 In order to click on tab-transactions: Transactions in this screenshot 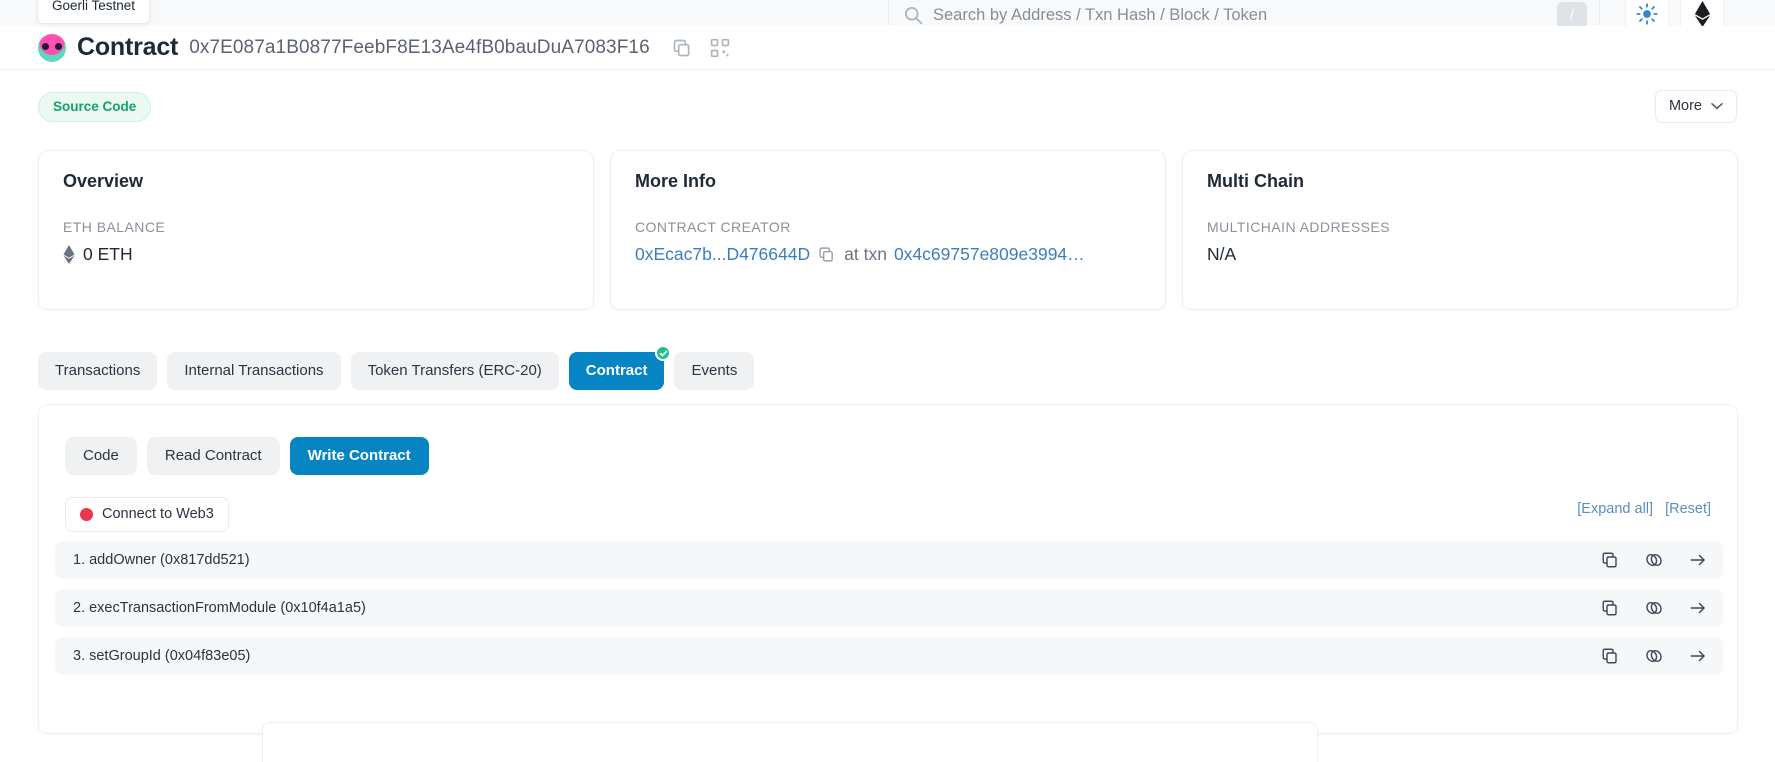, I will do `click(98, 371)`.